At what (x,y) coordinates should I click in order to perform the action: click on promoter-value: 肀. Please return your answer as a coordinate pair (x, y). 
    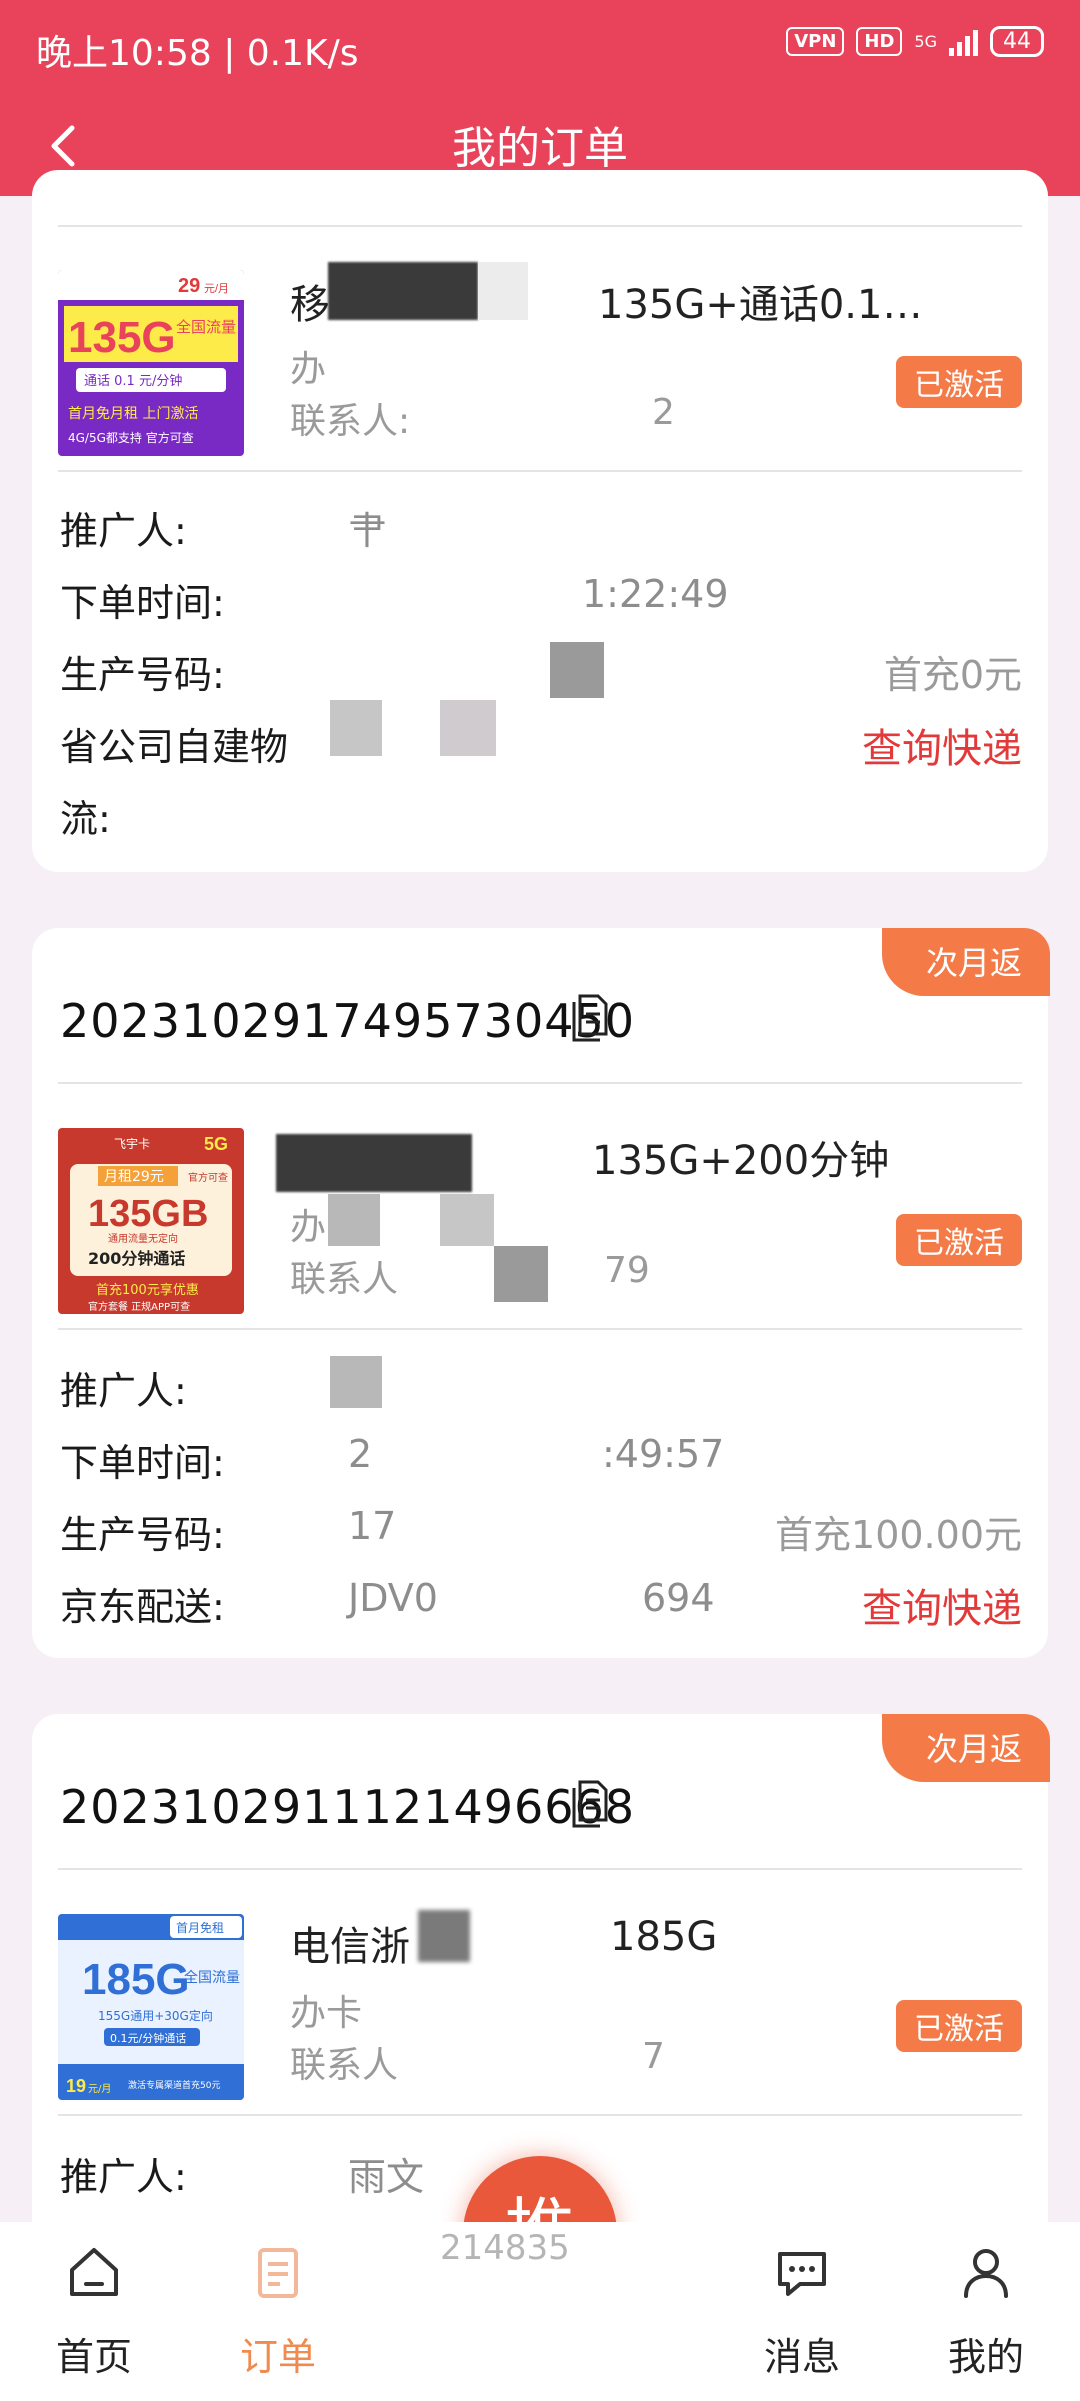
    Looking at the image, I should click on (367, 531).